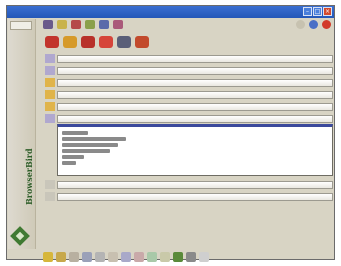 Image resolution: width=341 pixels, height=266 pixels. Describe the element at coordinates (204, 257) in the screenshot. I see `zoom-icon` at that location.